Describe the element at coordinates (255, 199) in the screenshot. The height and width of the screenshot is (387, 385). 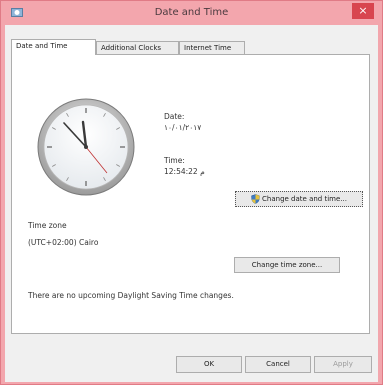
I see `uac-shield-icon` at that location.